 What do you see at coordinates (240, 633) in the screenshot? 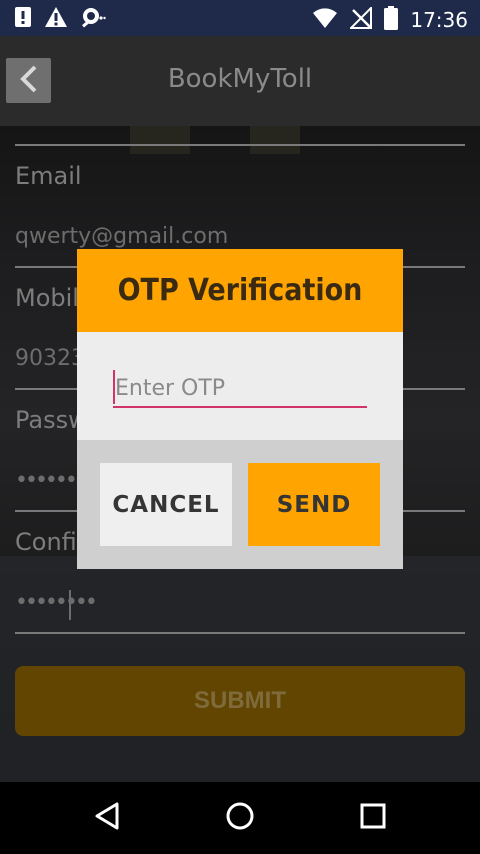
I see `confirm-password-underline` at bounding box center [240, 633].